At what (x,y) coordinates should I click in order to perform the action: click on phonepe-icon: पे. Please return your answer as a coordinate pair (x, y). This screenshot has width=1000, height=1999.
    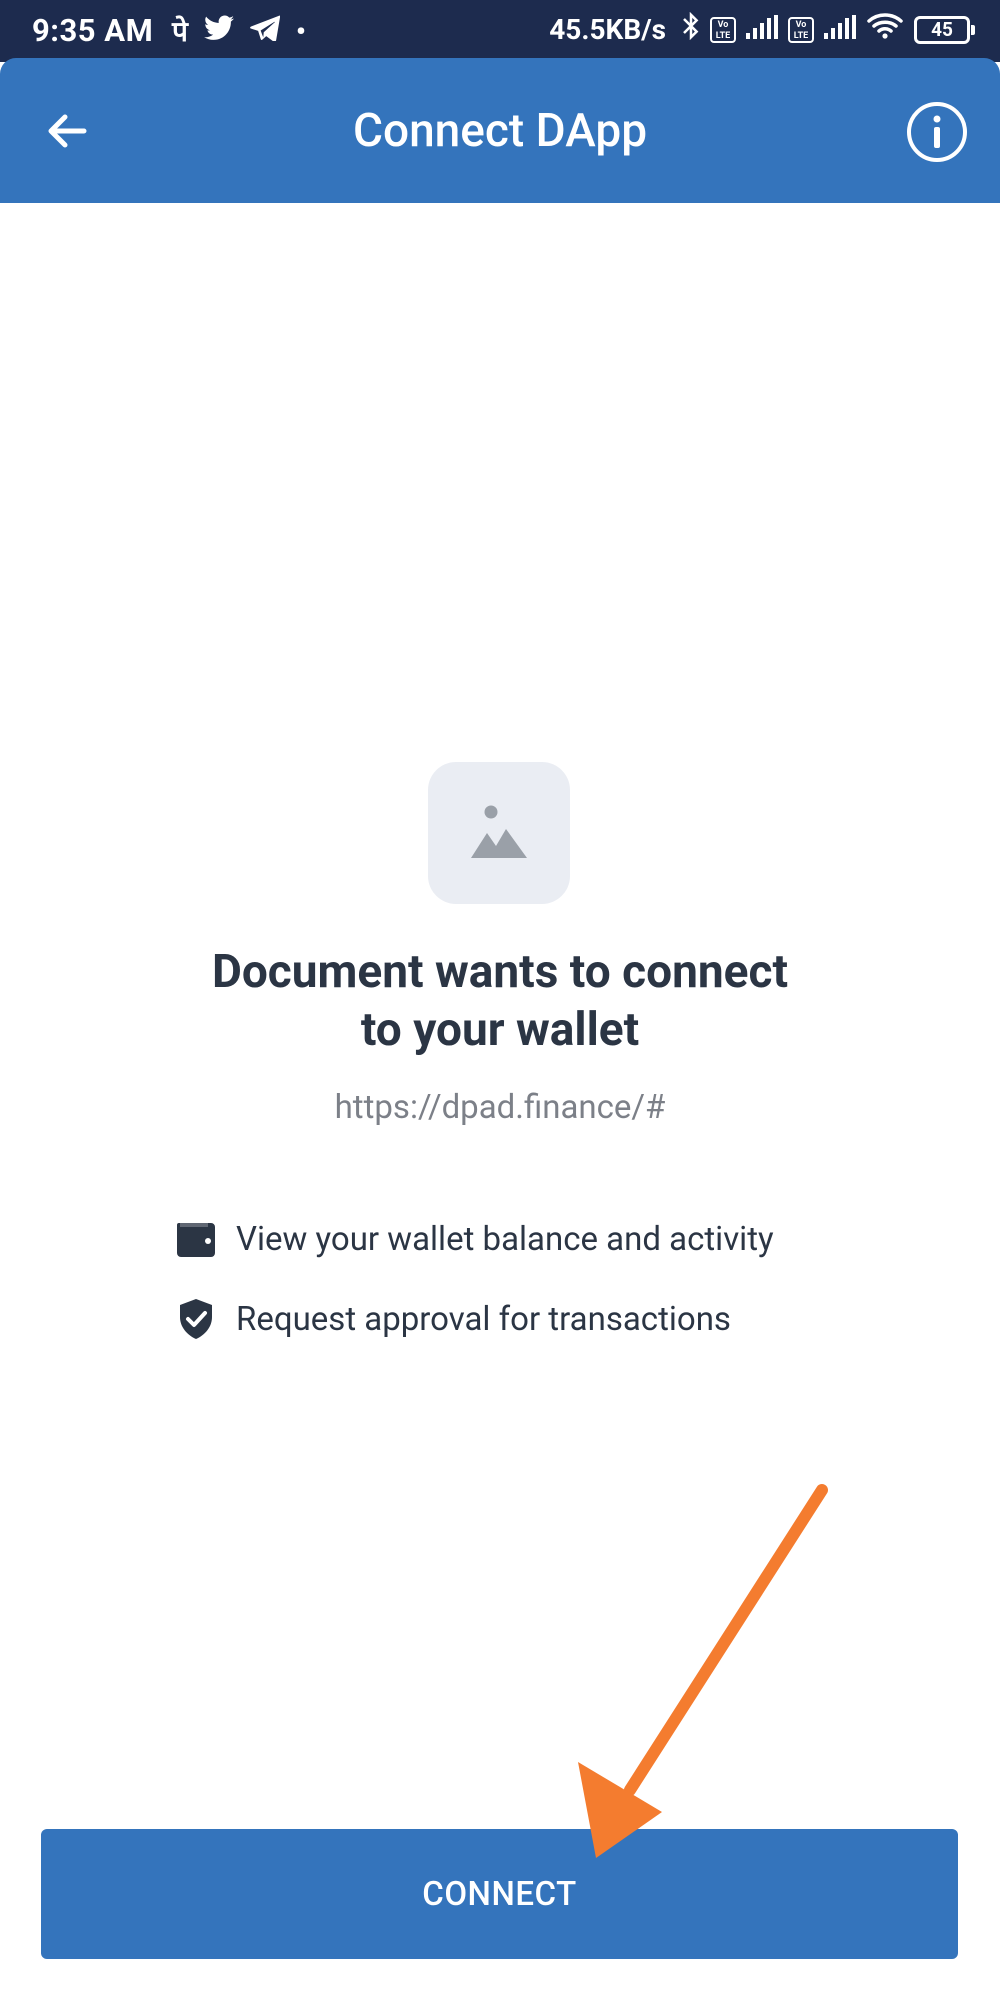
    Looking at the image, I should click on (180, 31).